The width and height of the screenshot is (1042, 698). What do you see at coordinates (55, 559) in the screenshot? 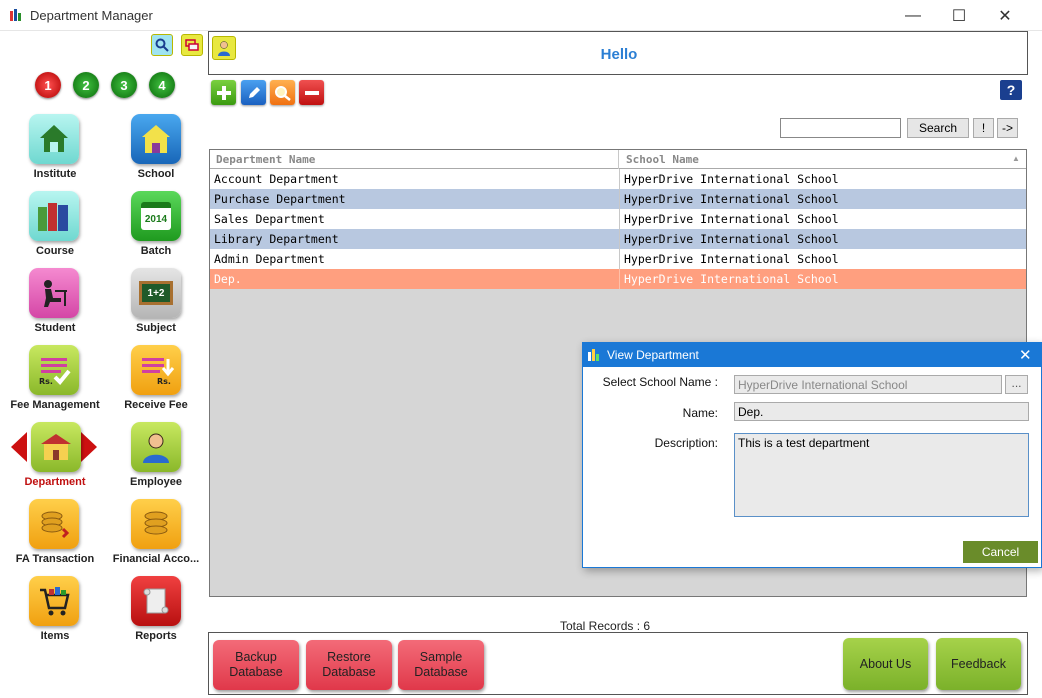
I see `fa-transaction-label: FA Transaction` at bounding box center [55, 559].